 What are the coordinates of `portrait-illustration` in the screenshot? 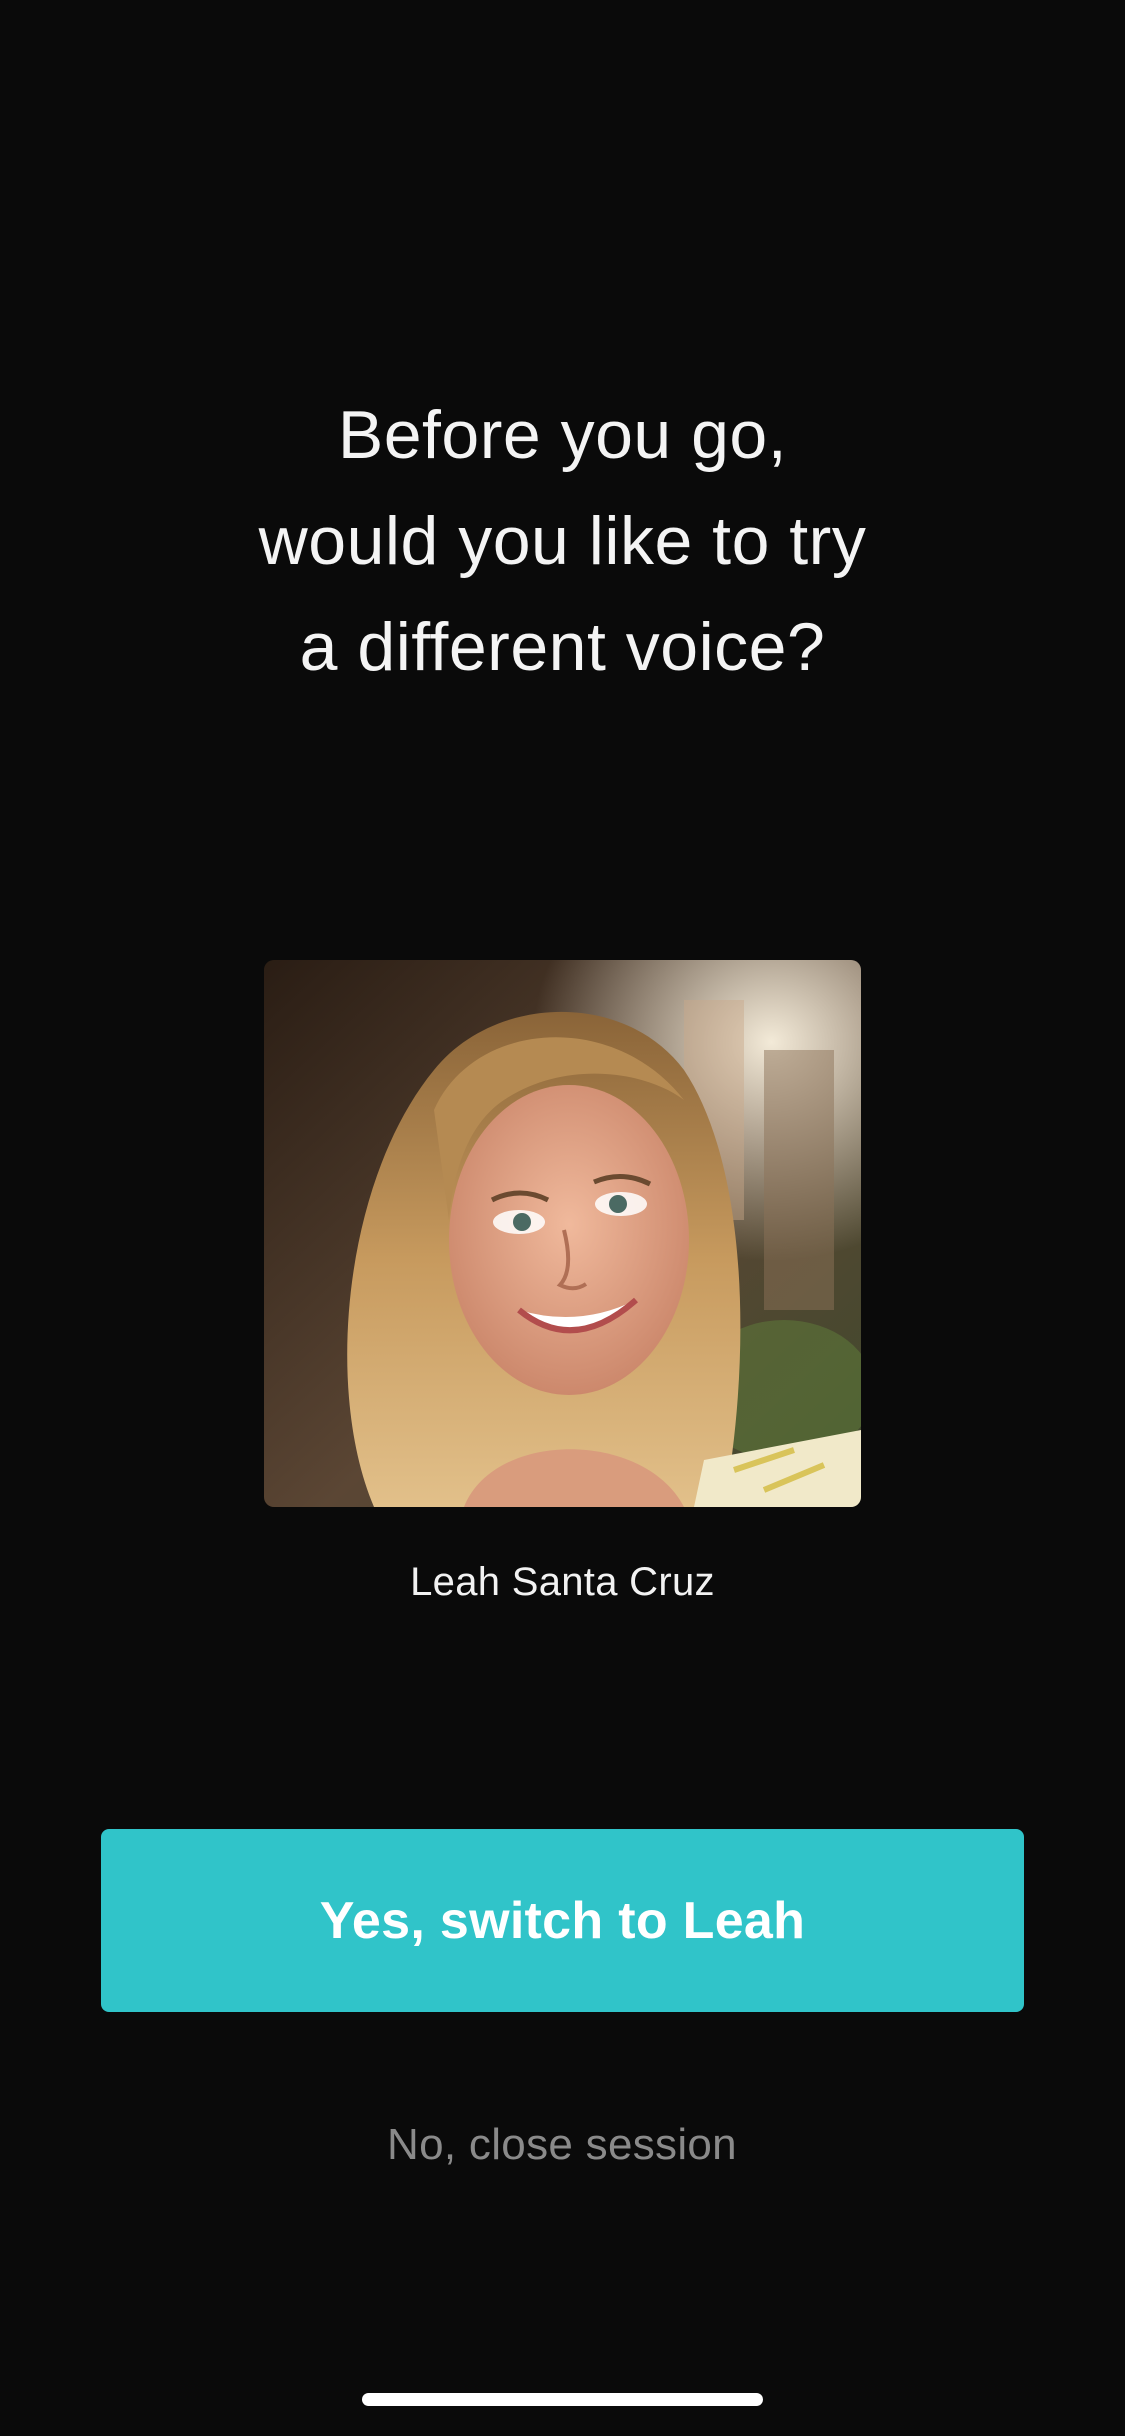 It's located at (562, 1233).